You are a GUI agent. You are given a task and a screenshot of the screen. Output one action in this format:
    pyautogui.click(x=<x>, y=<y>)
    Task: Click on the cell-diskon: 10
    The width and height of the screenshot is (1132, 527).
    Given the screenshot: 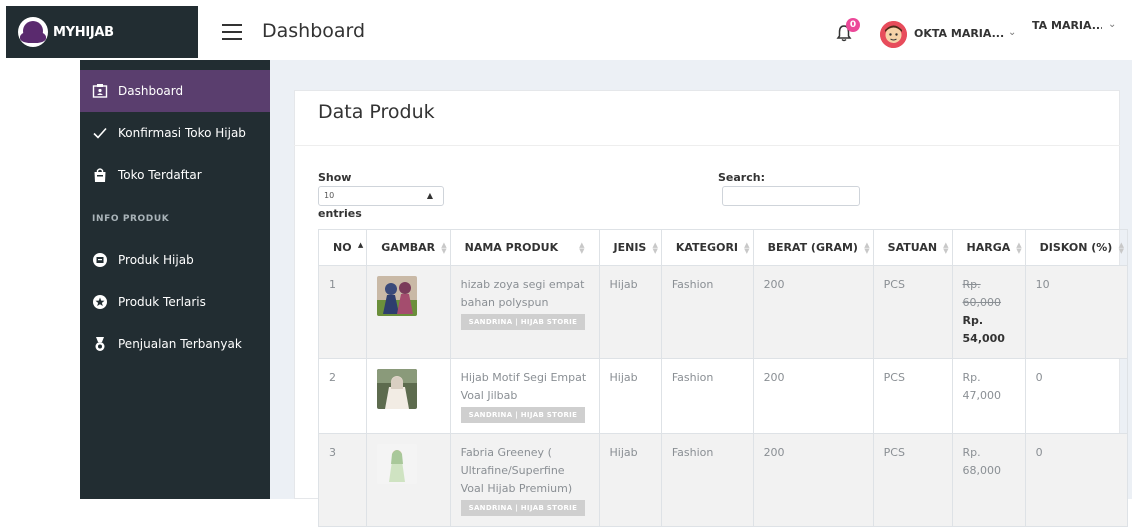 What is the action you would take?
    pyautogui.click(x=1077, y=312)
    